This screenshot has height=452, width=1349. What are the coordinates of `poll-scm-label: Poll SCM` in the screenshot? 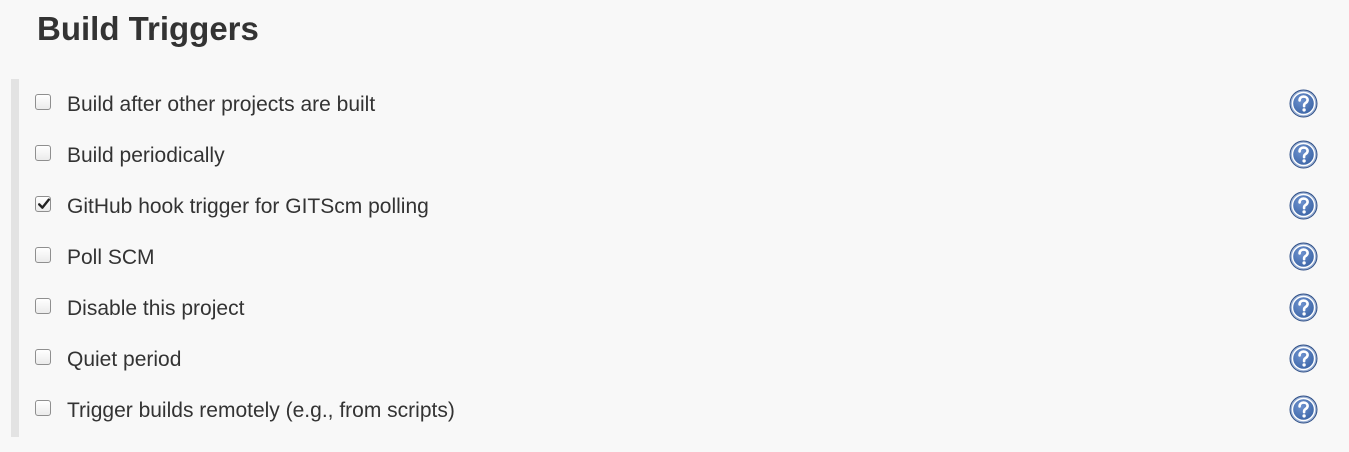 It's located at (111, 258).